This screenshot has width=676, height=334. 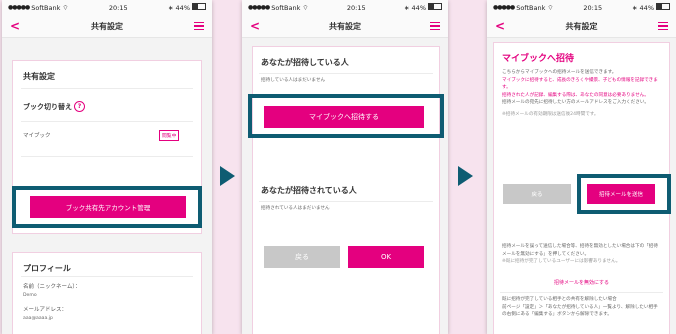 What do you see at coordinates (39, 76) in the screenshot?
I see `section-title: 共有設定` at bounding box center [39, 76].